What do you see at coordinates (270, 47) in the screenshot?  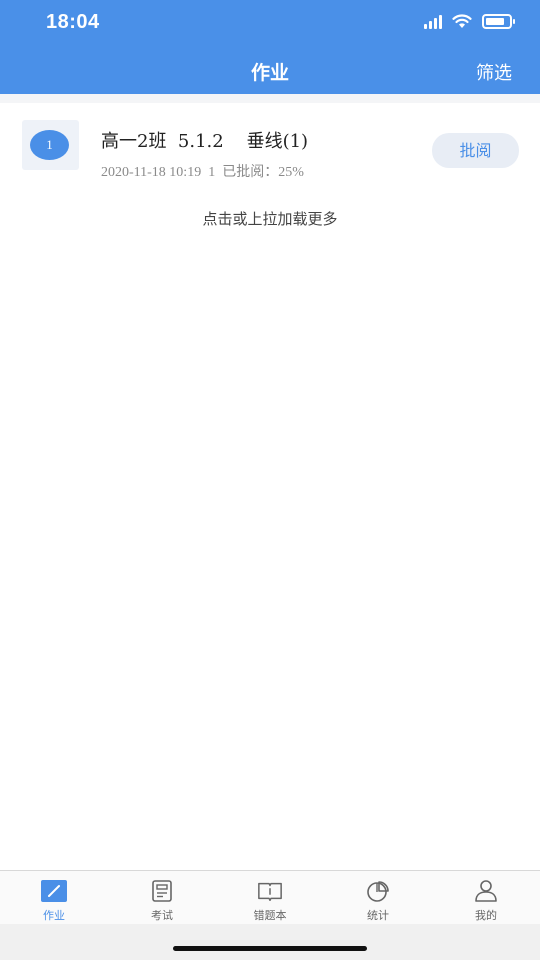 I see `app-header: 18:04 作业 筛选` at bounding box center [270, 47].